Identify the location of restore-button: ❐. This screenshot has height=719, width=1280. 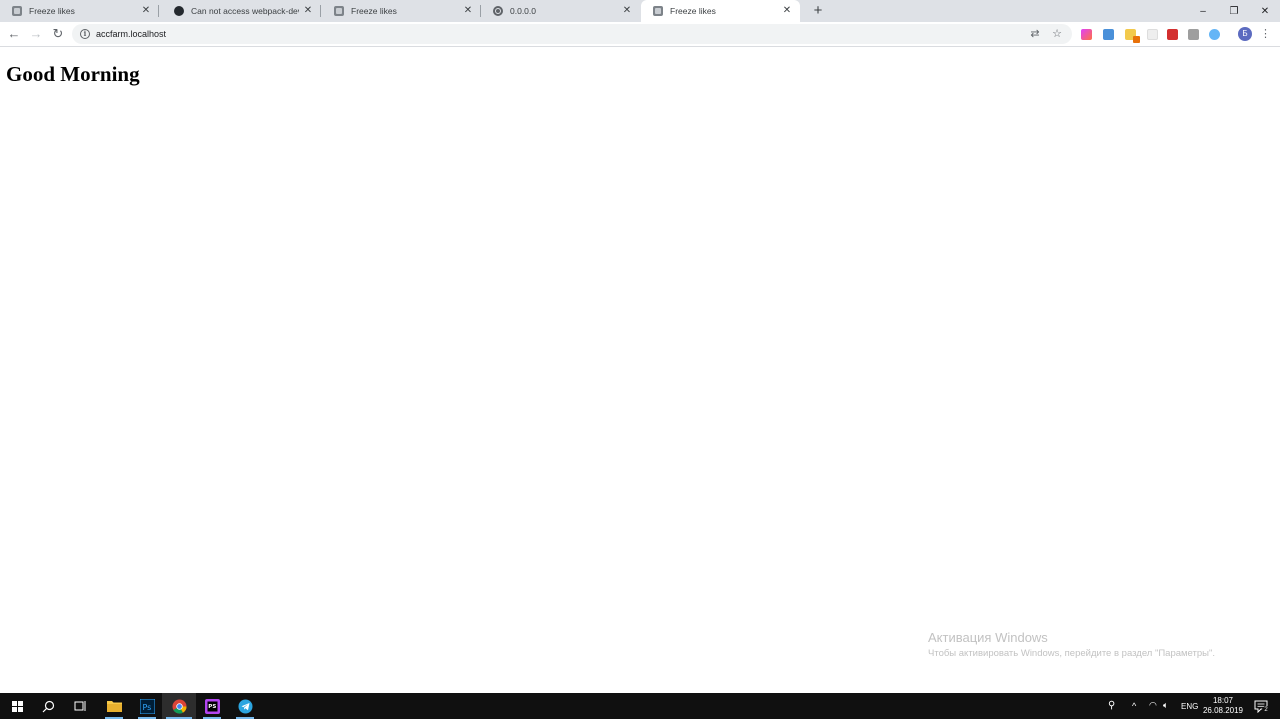
(1234, 11).